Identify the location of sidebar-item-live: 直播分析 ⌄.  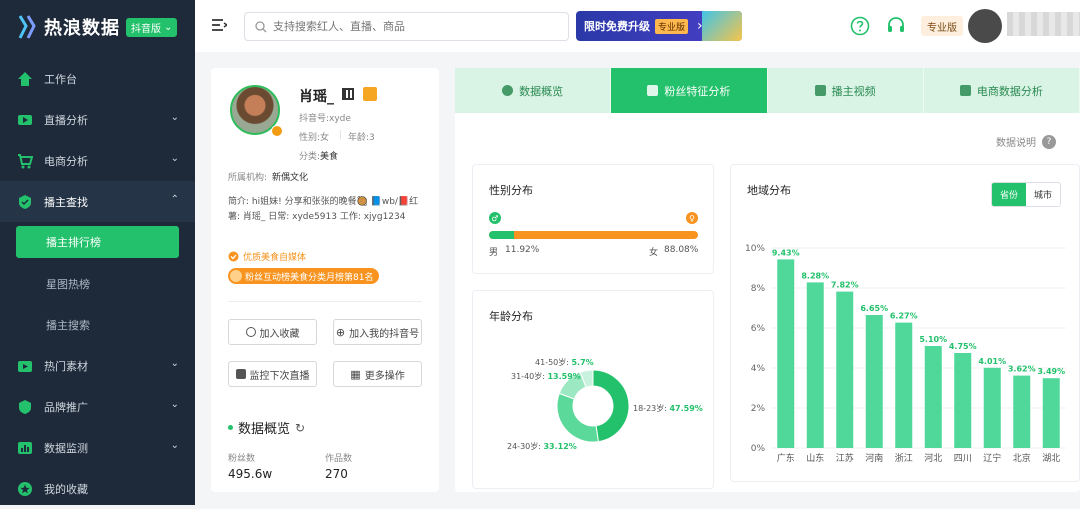
(97, 119).